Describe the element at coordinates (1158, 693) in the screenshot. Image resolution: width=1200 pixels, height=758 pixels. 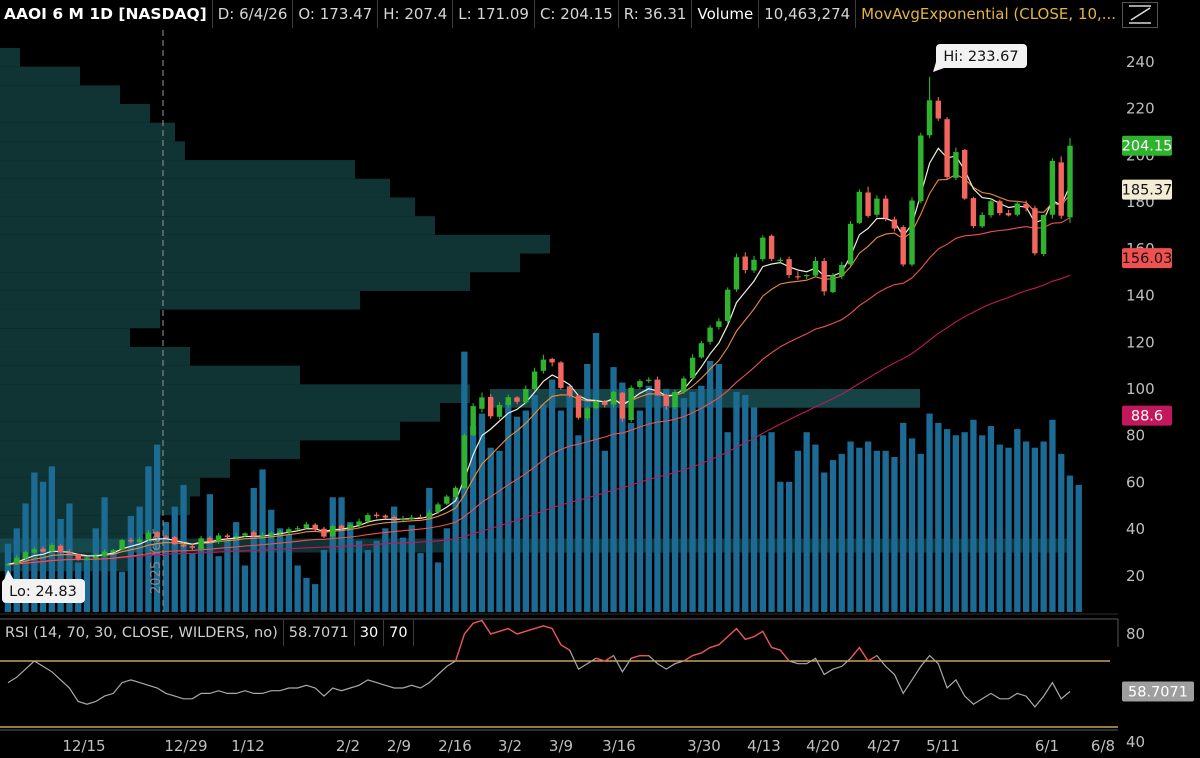
I see `rsi-value-tag: 58.7071` at that location.